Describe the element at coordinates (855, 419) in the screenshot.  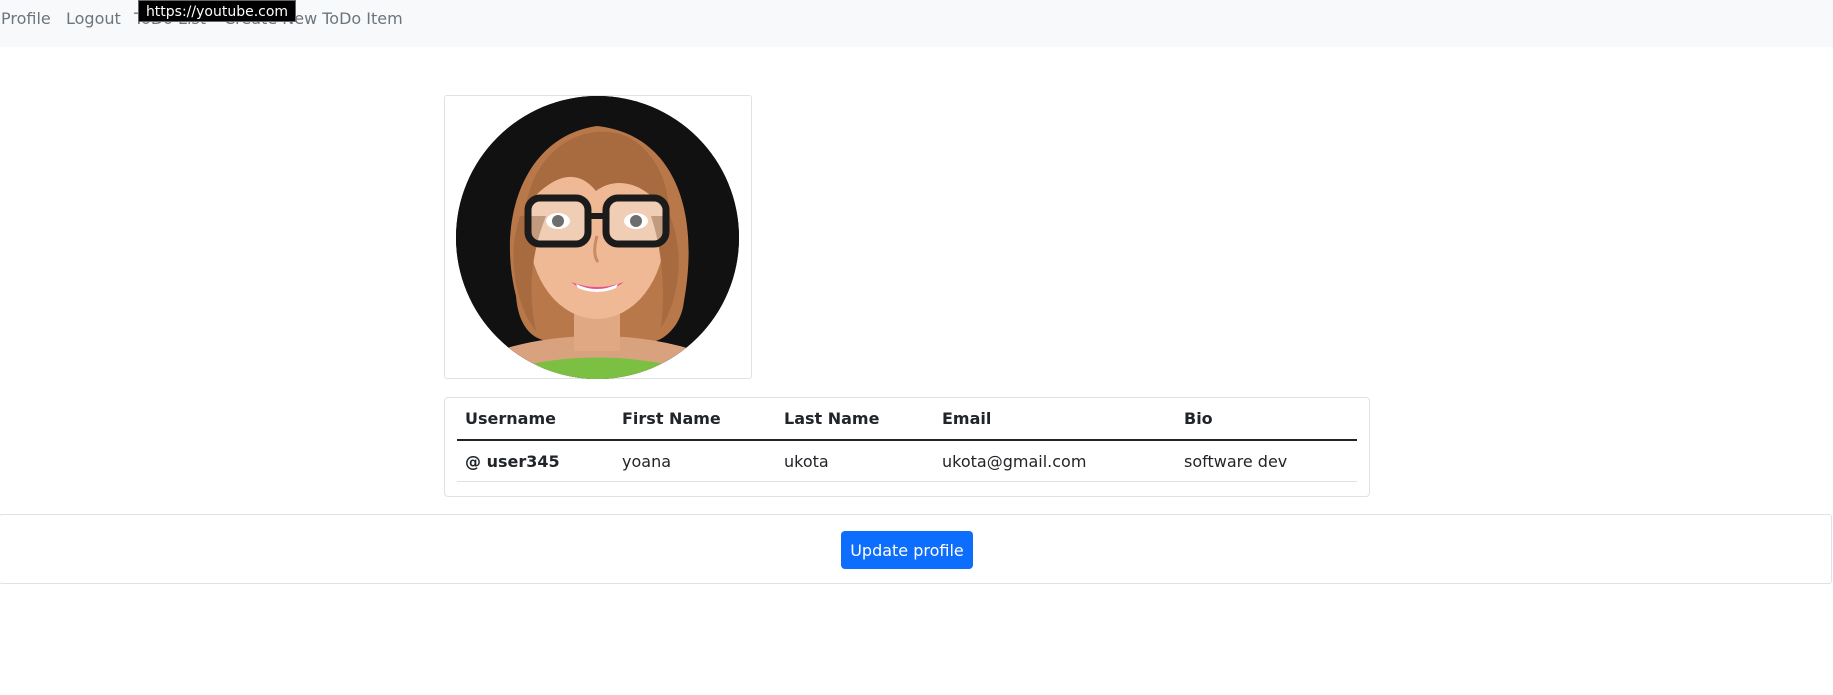
I see `header-last-name: Last Name` at that location.